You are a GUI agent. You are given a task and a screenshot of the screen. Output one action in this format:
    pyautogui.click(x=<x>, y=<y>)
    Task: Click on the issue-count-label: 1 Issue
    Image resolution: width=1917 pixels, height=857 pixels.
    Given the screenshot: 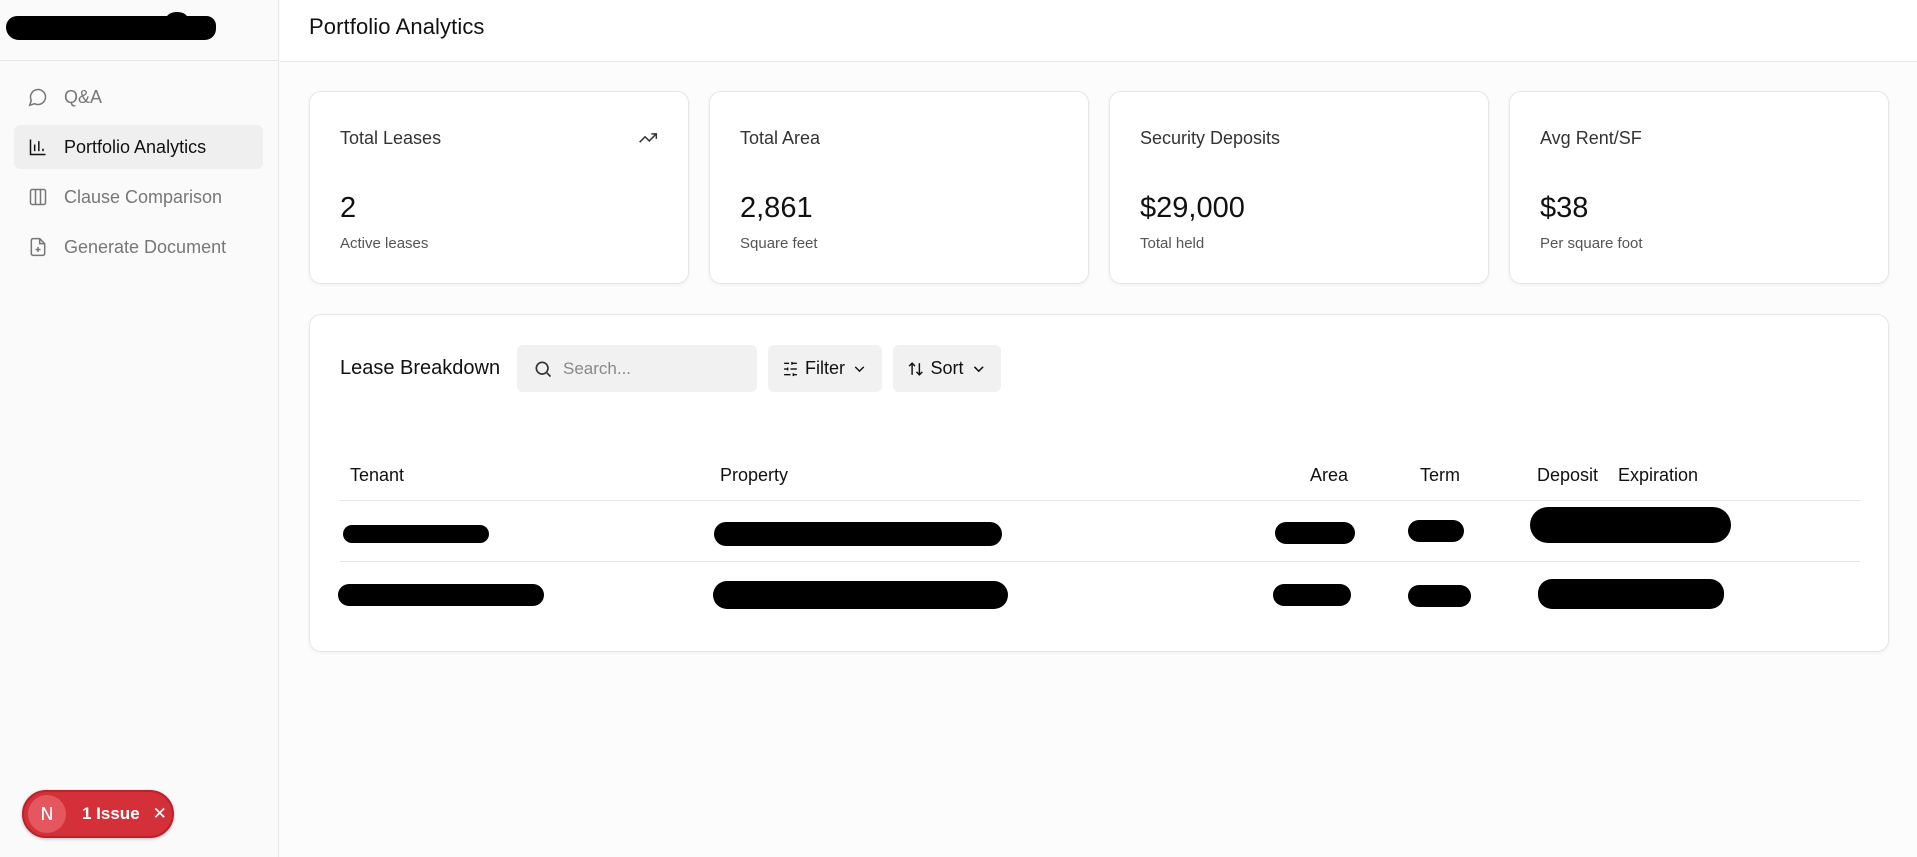 What is the action you would take?
    pyautogui.click(x=111, y=813)
    